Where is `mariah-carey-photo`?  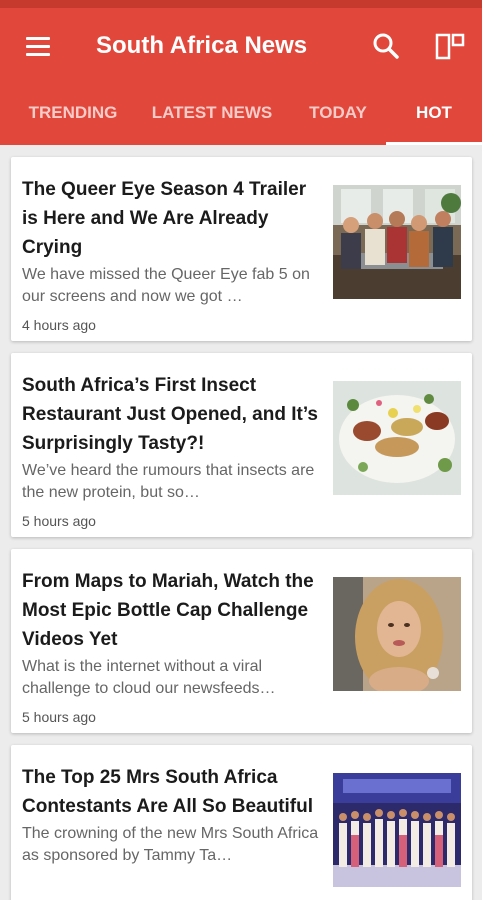
mariah-carey-photo is located at coordinates (397, 634).